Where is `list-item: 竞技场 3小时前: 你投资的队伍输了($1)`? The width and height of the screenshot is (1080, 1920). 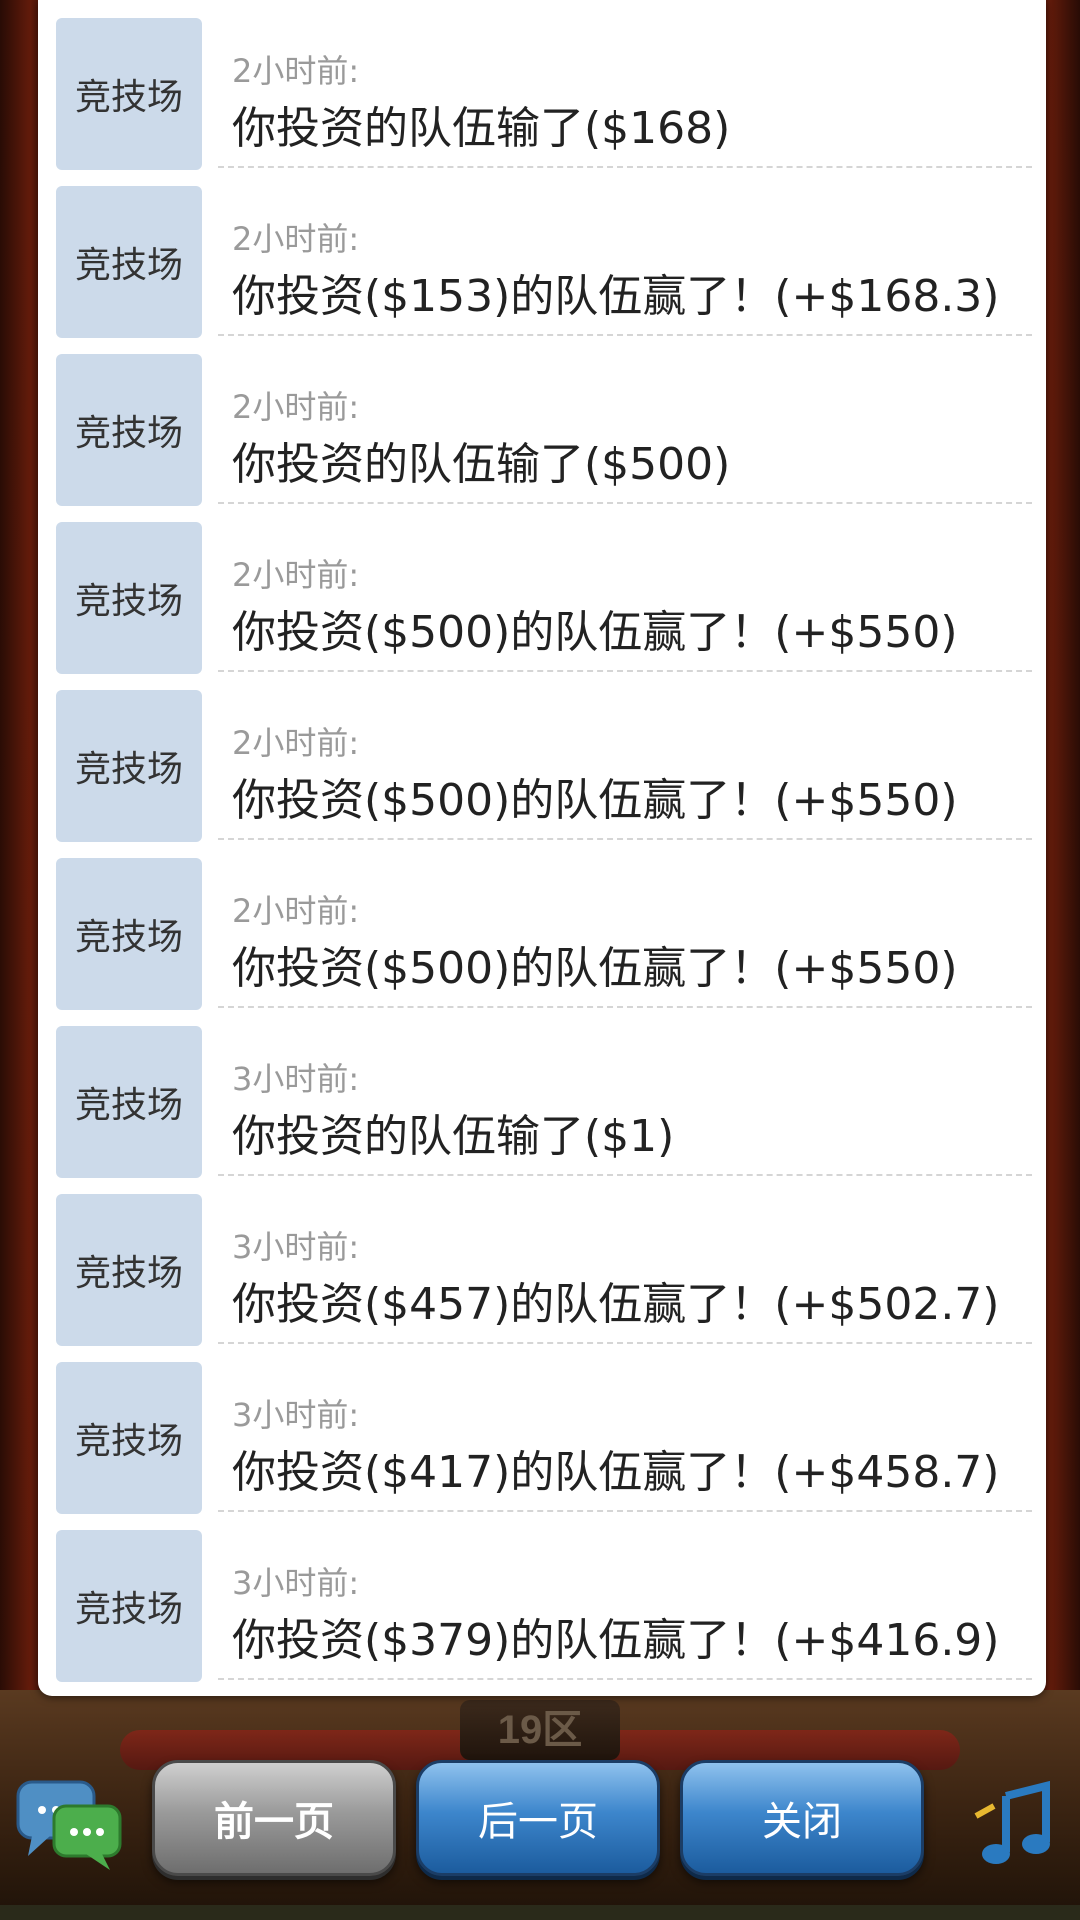
list-item: 竞技场 3小时前: 你投资的队伍输了($1) is located at coordinates (542, 1093).